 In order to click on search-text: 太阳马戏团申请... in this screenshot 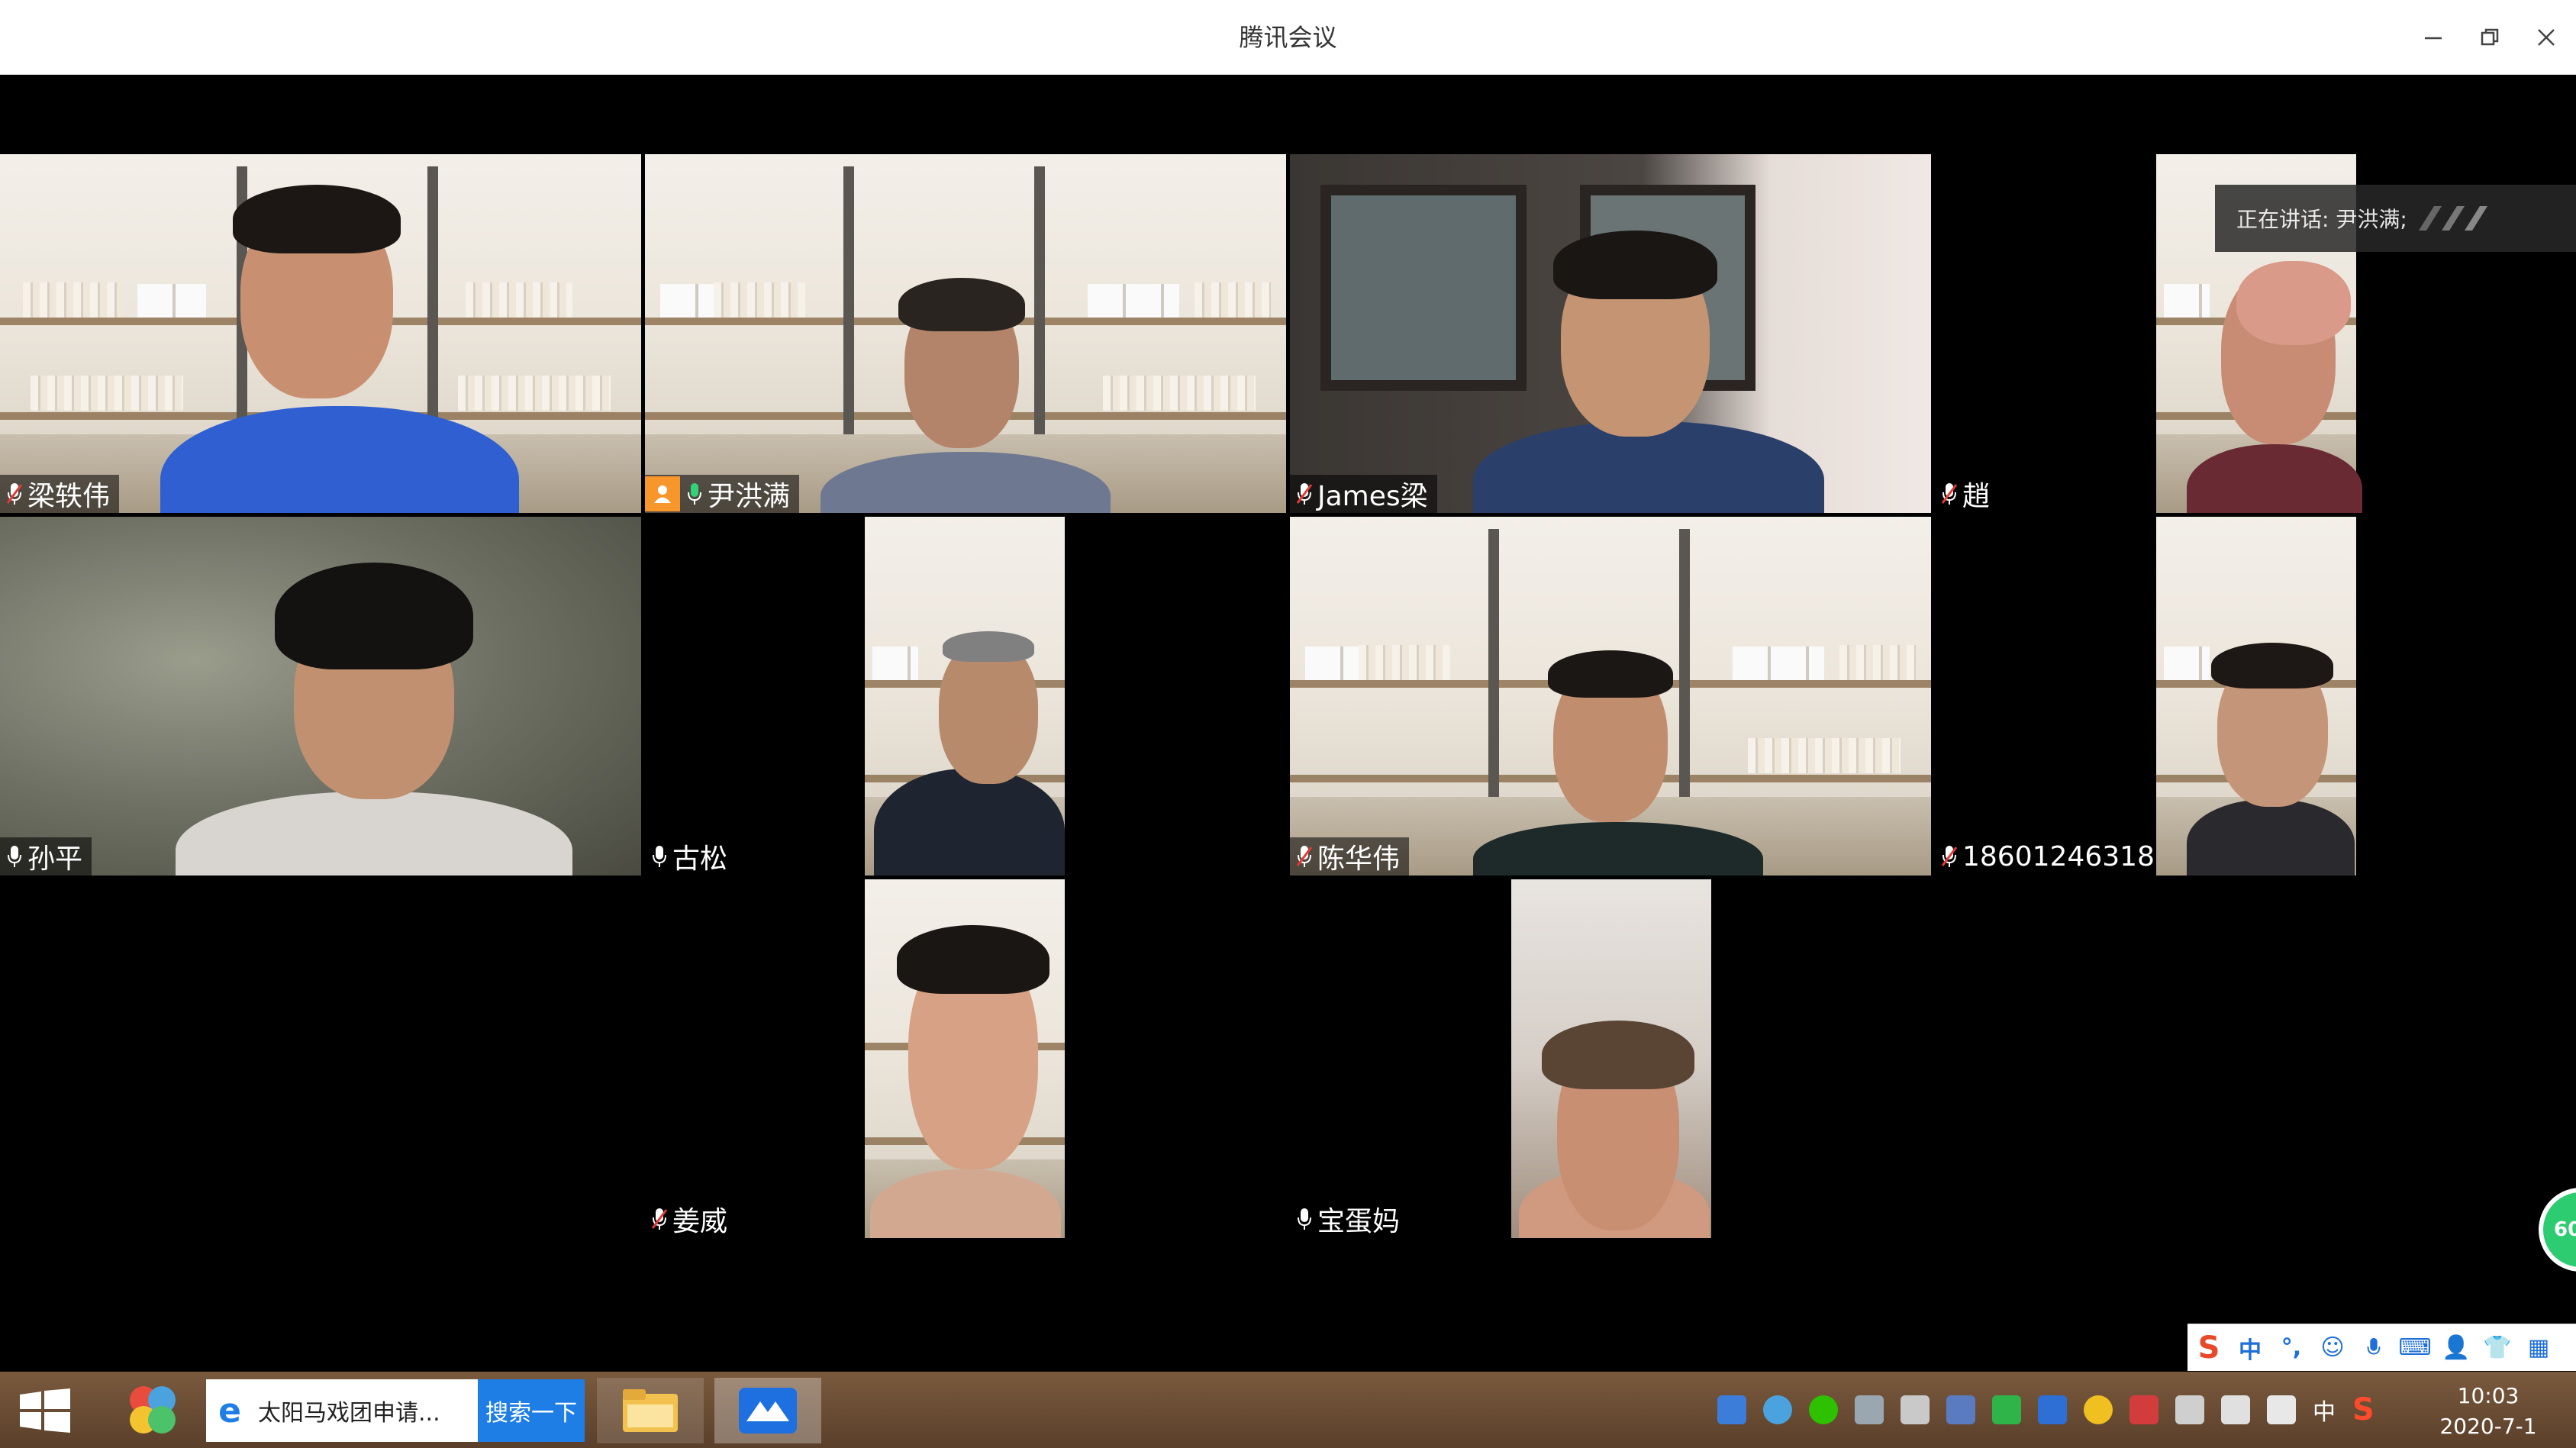, I will do `click(349, 1413)`.